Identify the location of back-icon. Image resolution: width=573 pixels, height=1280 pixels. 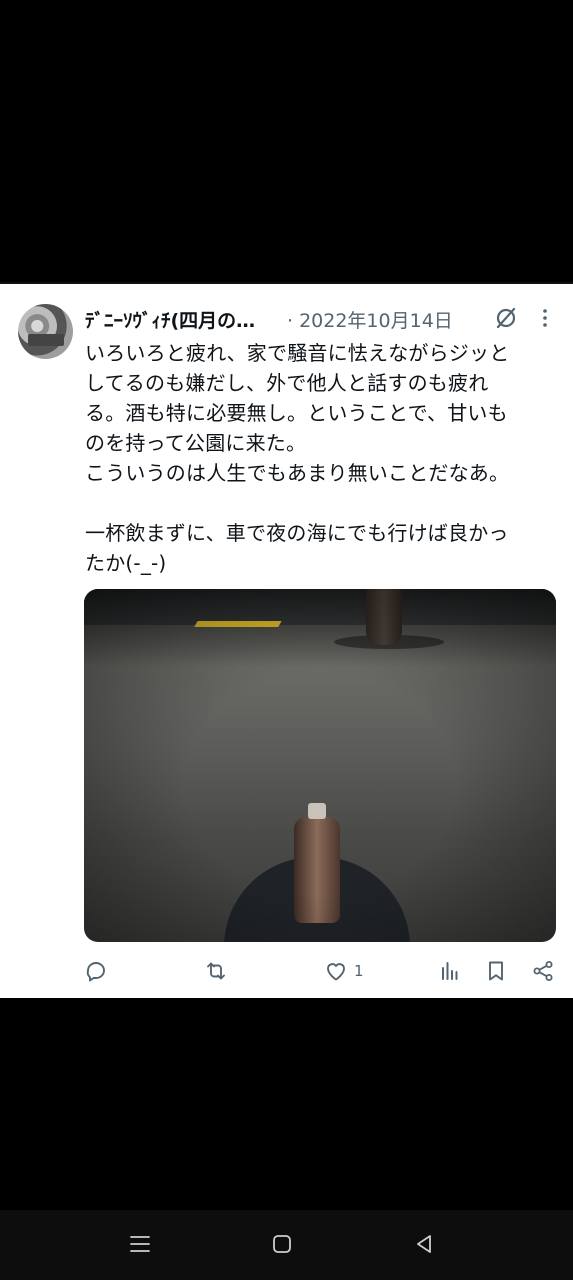
(424, 1244).